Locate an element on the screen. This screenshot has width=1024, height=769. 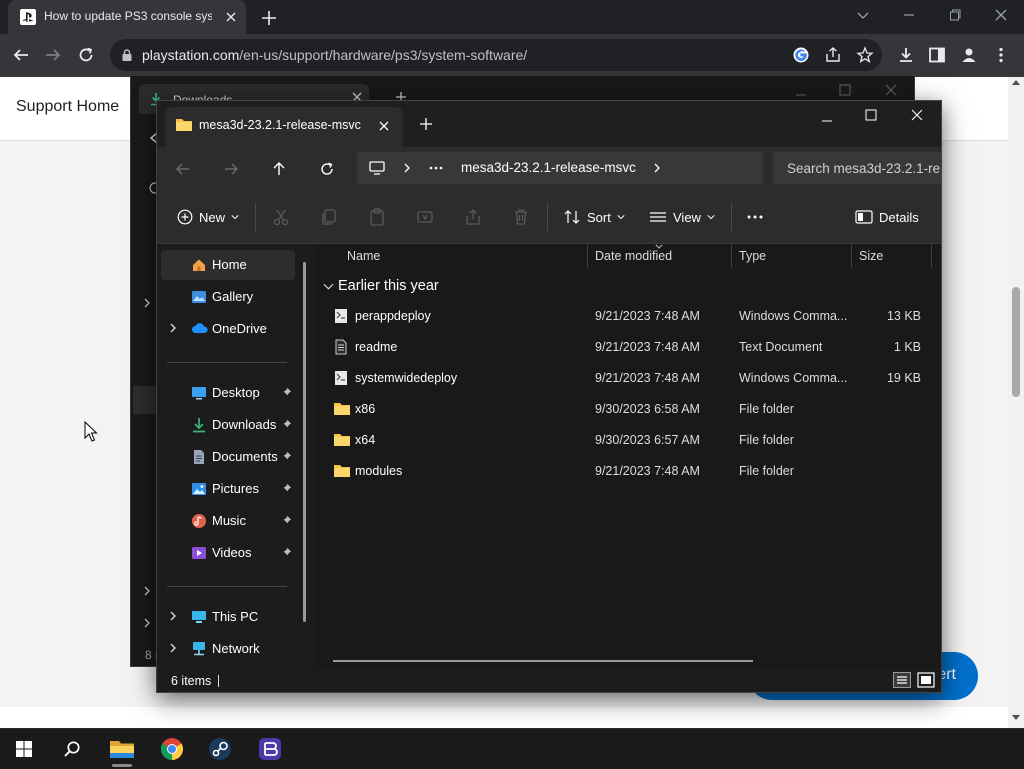
details-view-icon is located at coordinates (902, 680).